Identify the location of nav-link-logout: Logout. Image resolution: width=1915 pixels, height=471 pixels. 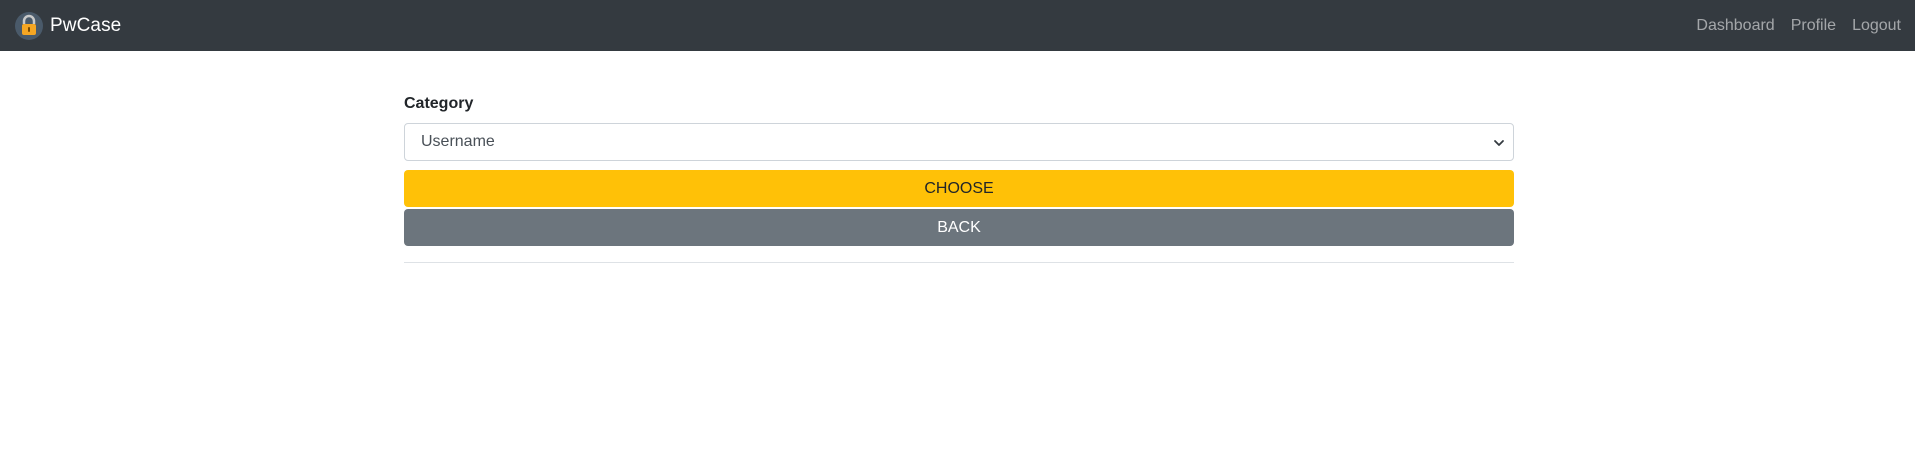
(1876, 26).